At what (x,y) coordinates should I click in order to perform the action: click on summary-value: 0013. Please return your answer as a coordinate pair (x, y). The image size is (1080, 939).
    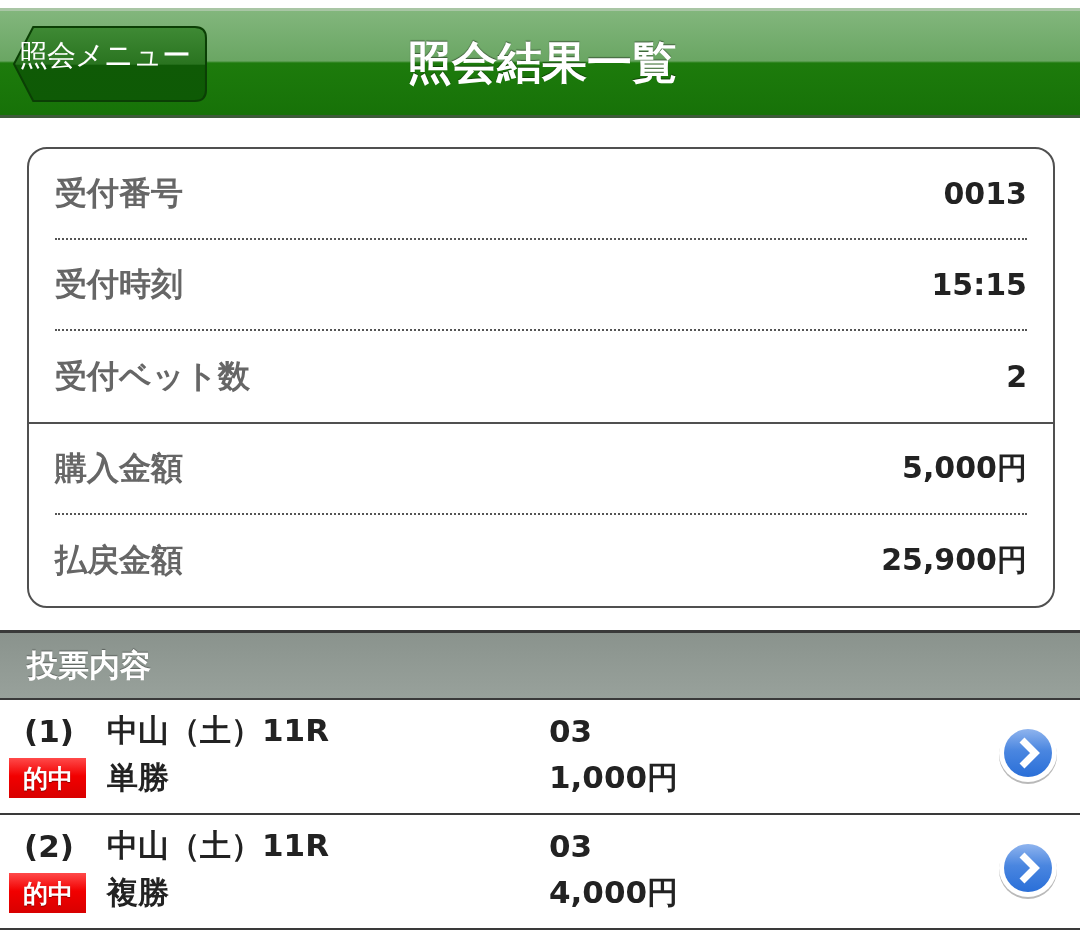
    Looking at the image, I should click on (985, 193).